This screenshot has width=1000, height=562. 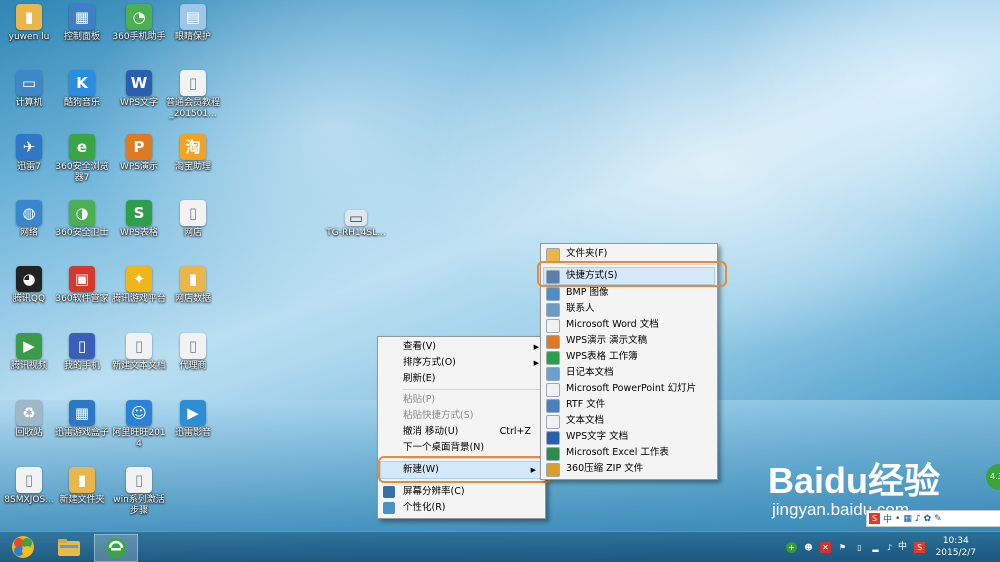 What do you see at coordinates (461, 448) in the screenshot?
I see `menu-item-next-background: 下一个桌面背景(N)` at bounding box center [461, 448].